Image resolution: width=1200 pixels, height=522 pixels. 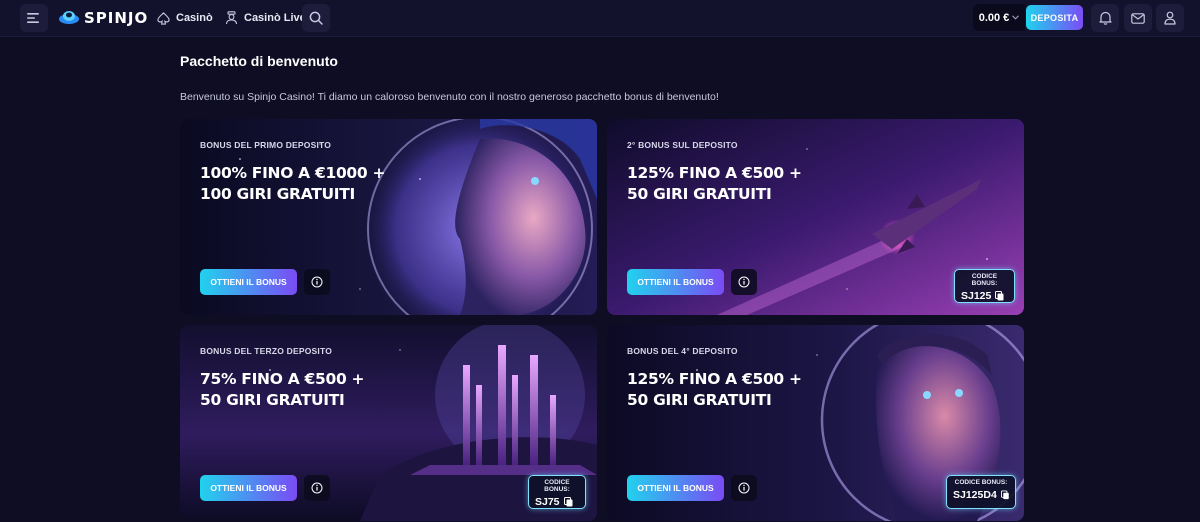 What do you see at coordinates (275, 18) in the screenshot?
I see `nav-casino-live-label: Casinò Live` at bounding box center [275, 18].